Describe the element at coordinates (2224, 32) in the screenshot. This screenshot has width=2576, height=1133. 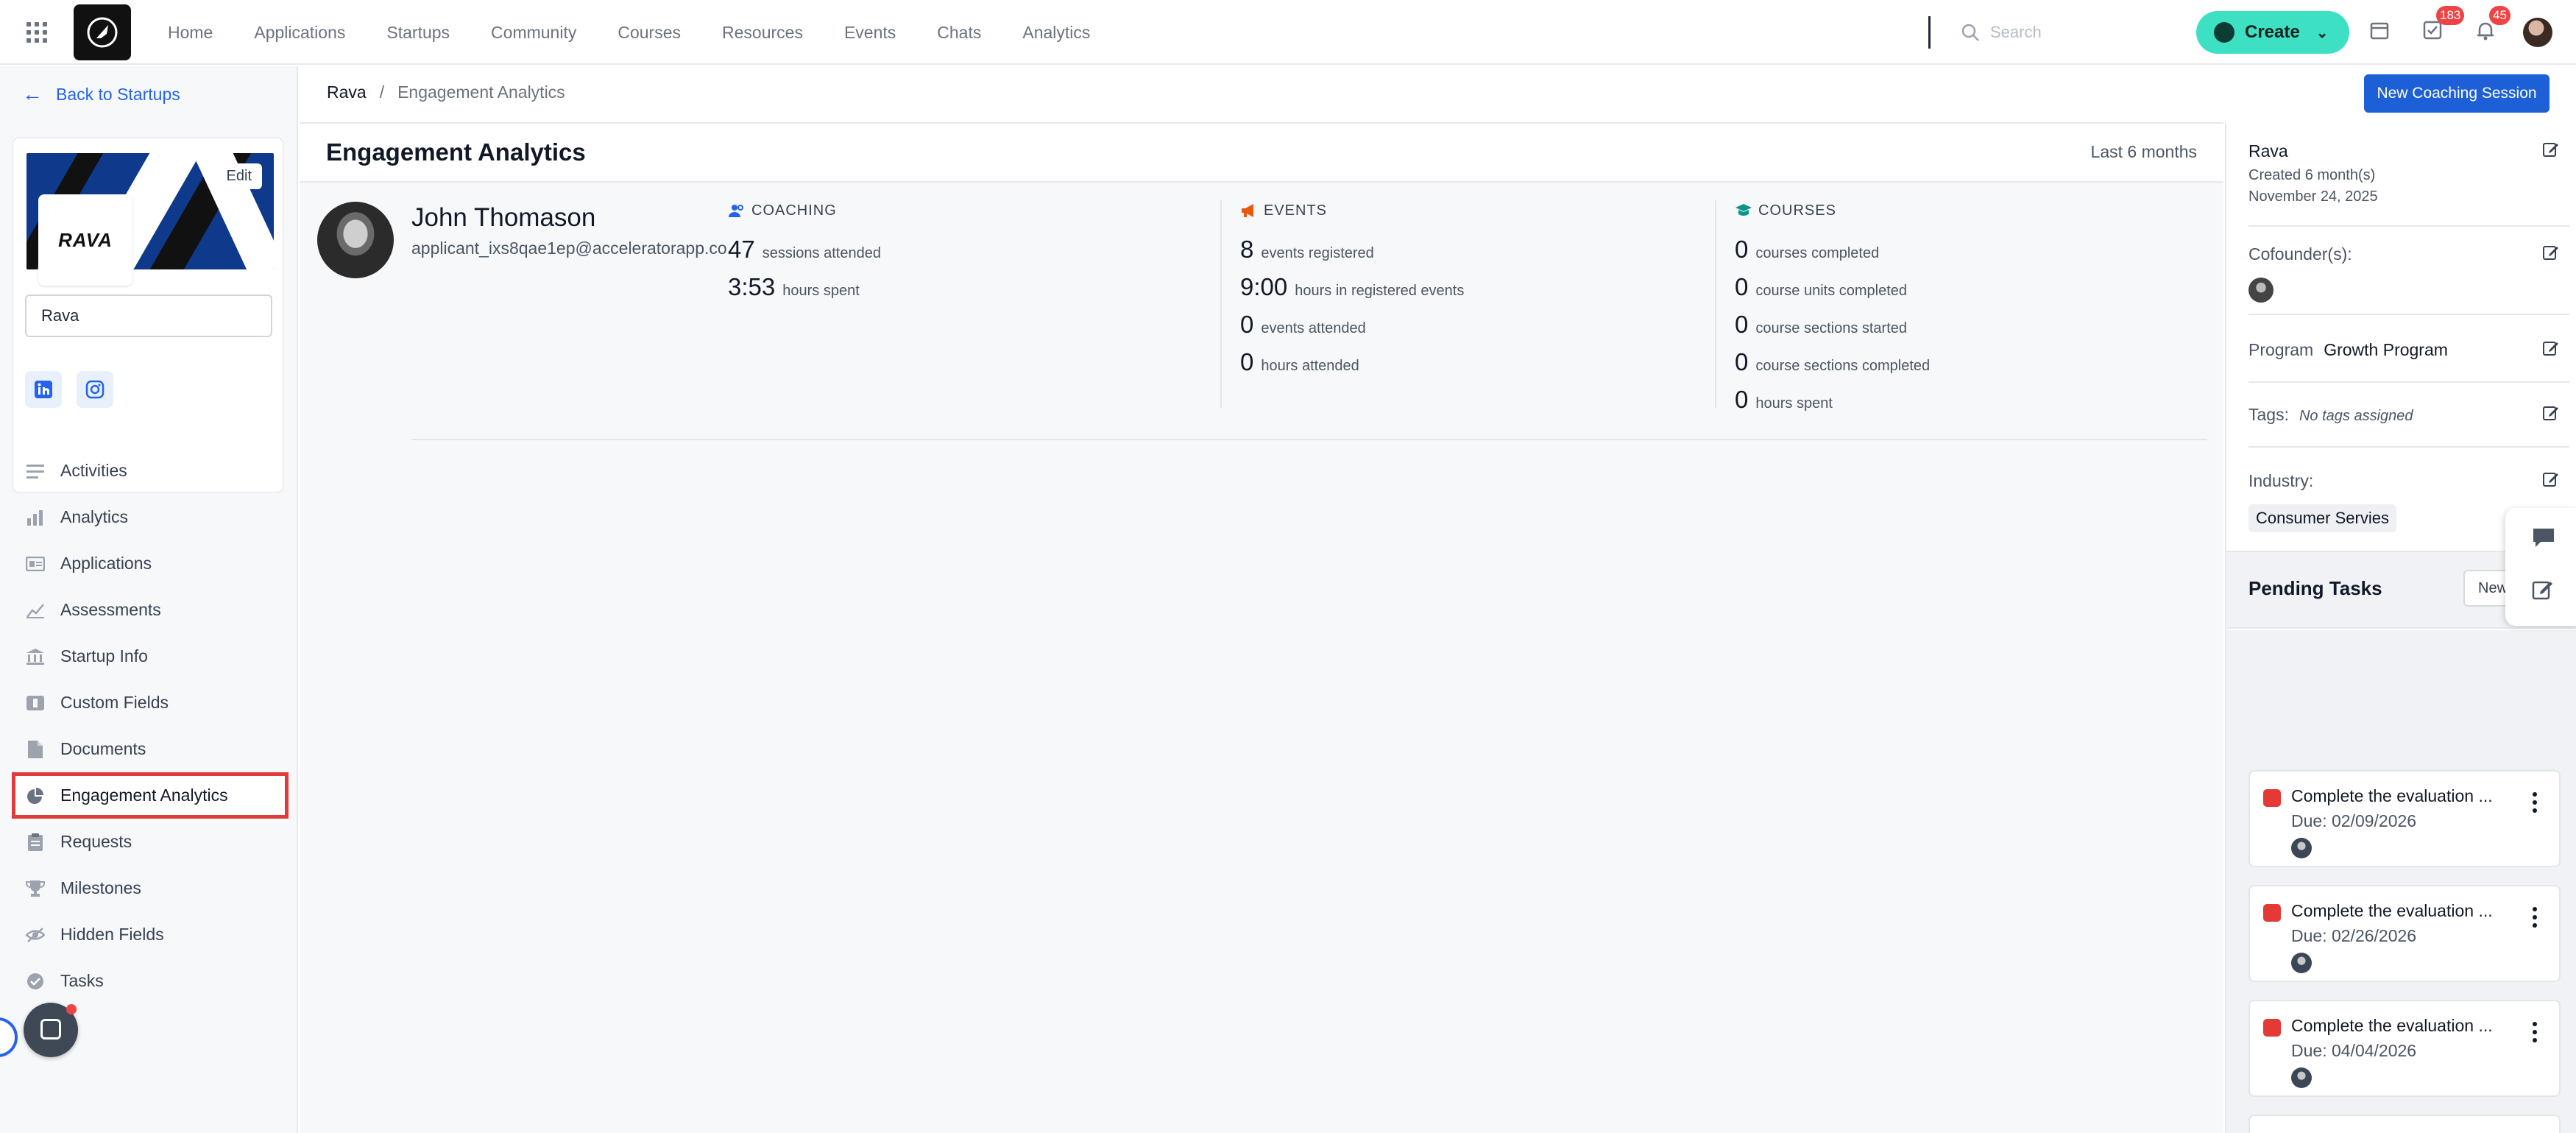
I see `create-rocket-icon` at that location.